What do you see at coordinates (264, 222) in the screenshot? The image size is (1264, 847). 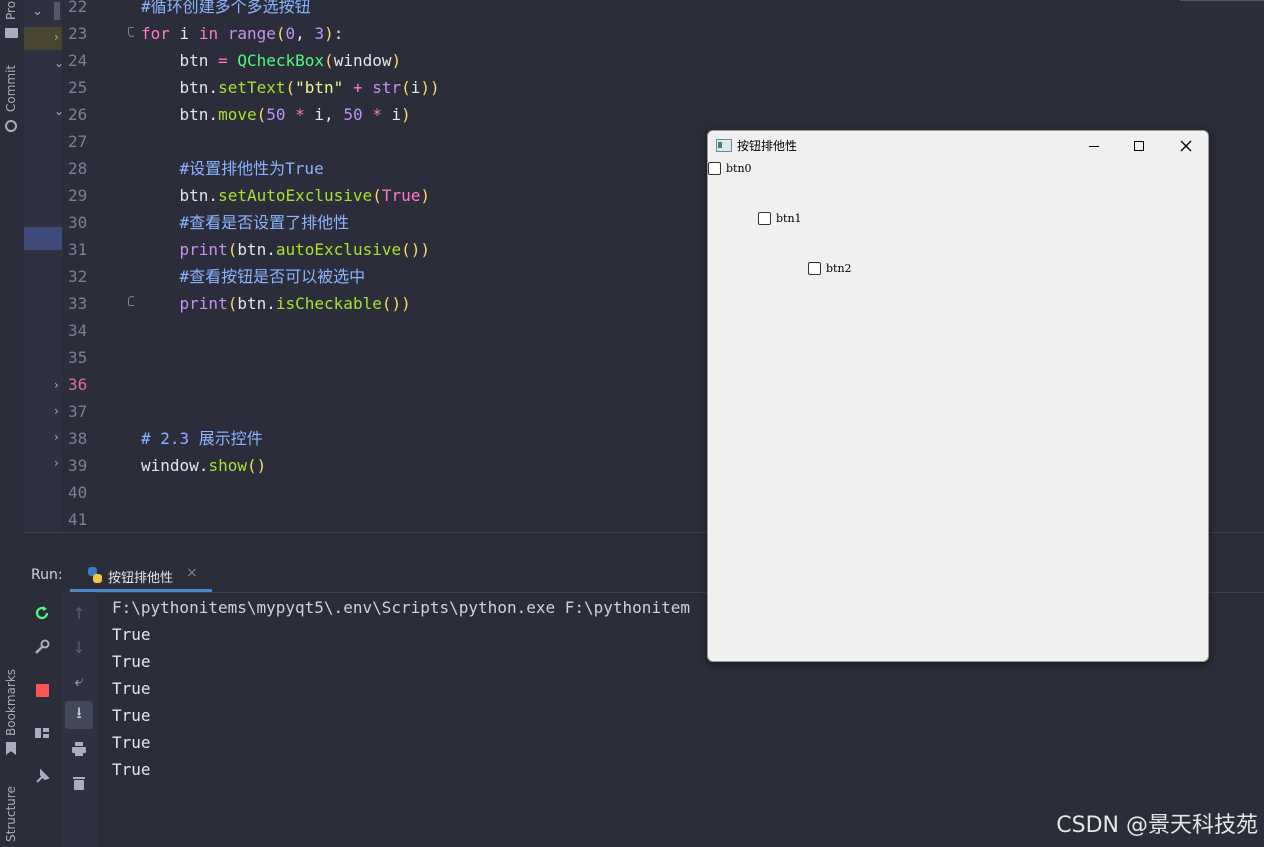 I see `code-line: #查看是否设置了排他性` at bounding box center [264, 222].